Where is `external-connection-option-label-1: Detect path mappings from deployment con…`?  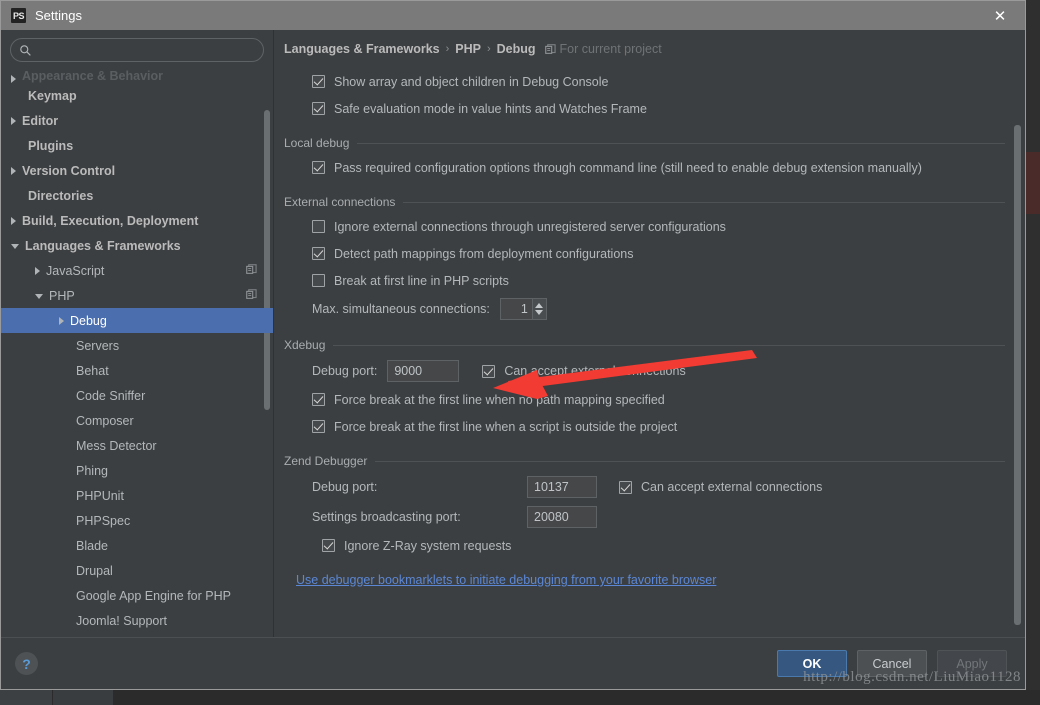 external-connection-option-label-1: Detect path mappings from deployment con… is located at coordinates (484, 253).